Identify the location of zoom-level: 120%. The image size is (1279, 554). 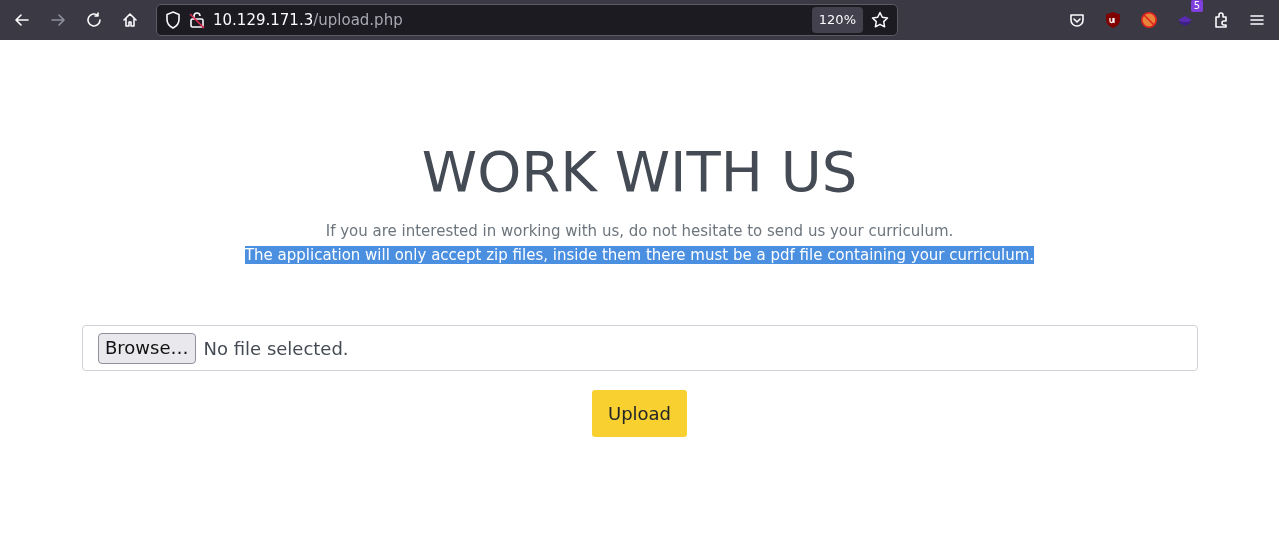
(837, 20).